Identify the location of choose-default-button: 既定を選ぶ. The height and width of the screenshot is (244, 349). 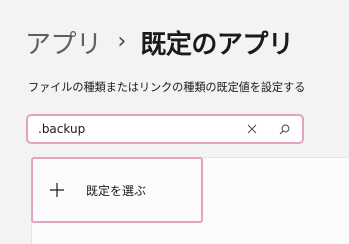
(117, 190).